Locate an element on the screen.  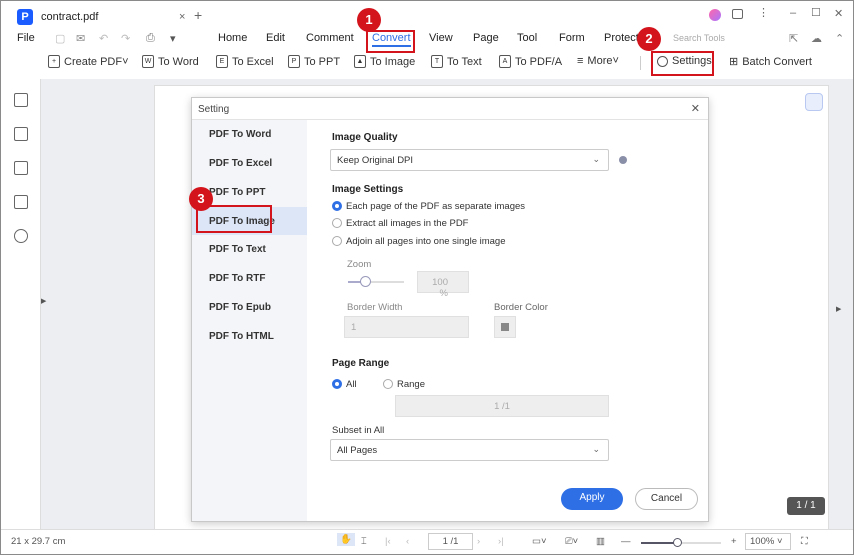
batch-convert-button: ⊞ Batch Convert is located at coordinates (770, 62).